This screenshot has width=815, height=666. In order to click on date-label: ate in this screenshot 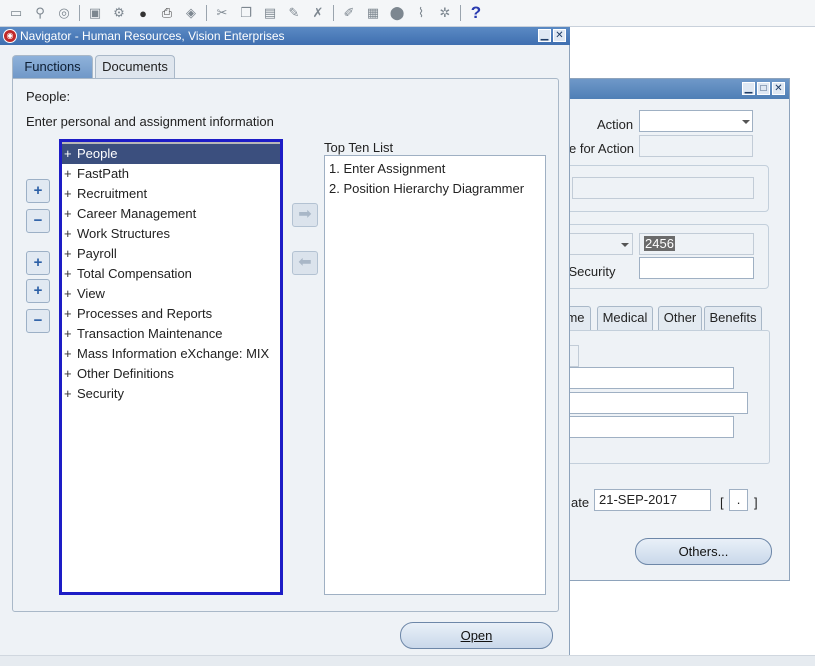, I will do `click(580, 502)`.